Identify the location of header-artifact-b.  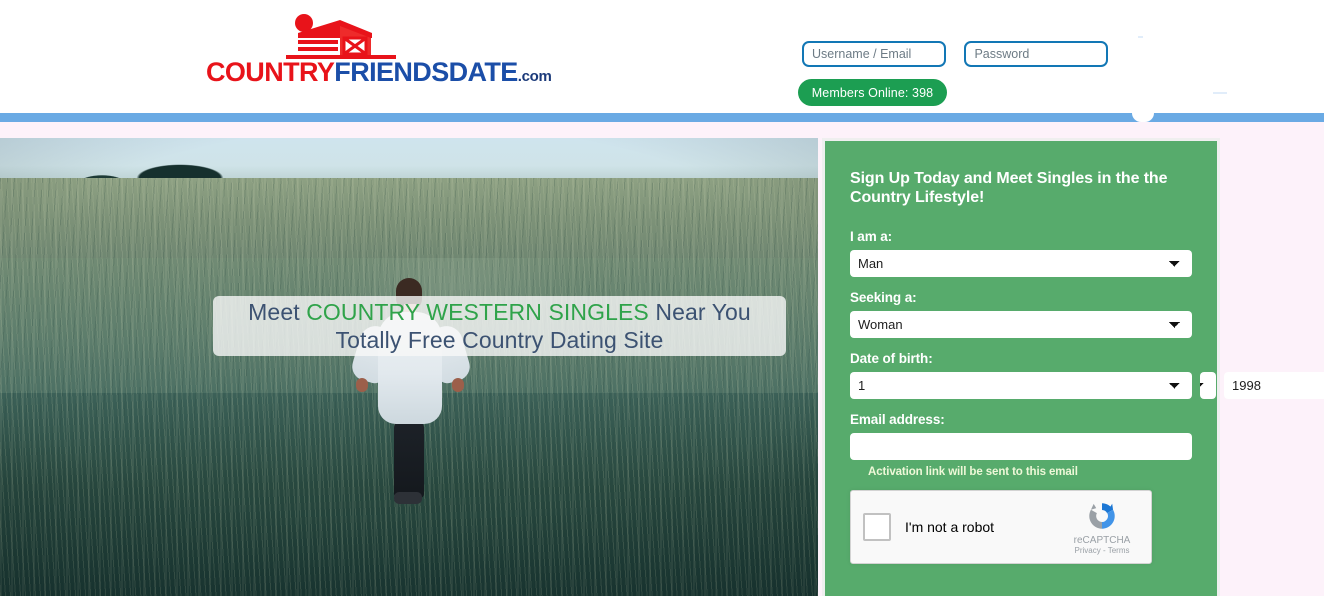
(1220, 93).